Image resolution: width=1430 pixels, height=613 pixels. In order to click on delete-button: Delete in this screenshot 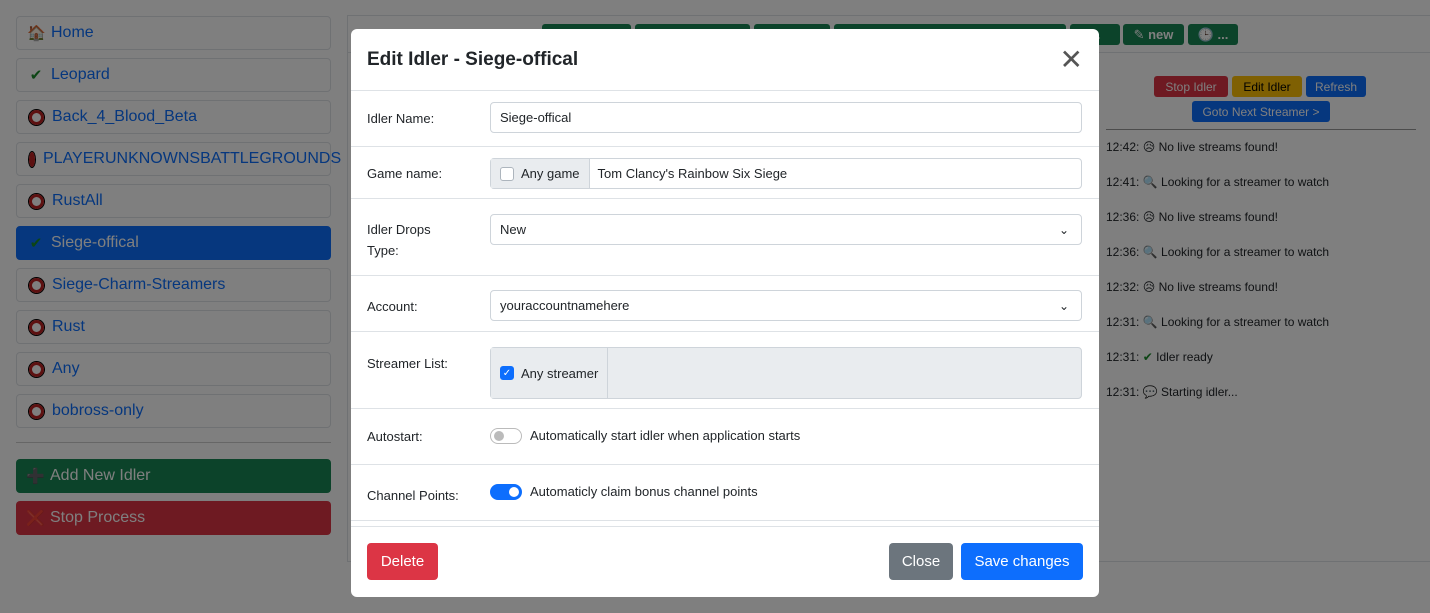, I will do `click(402, 561)`.